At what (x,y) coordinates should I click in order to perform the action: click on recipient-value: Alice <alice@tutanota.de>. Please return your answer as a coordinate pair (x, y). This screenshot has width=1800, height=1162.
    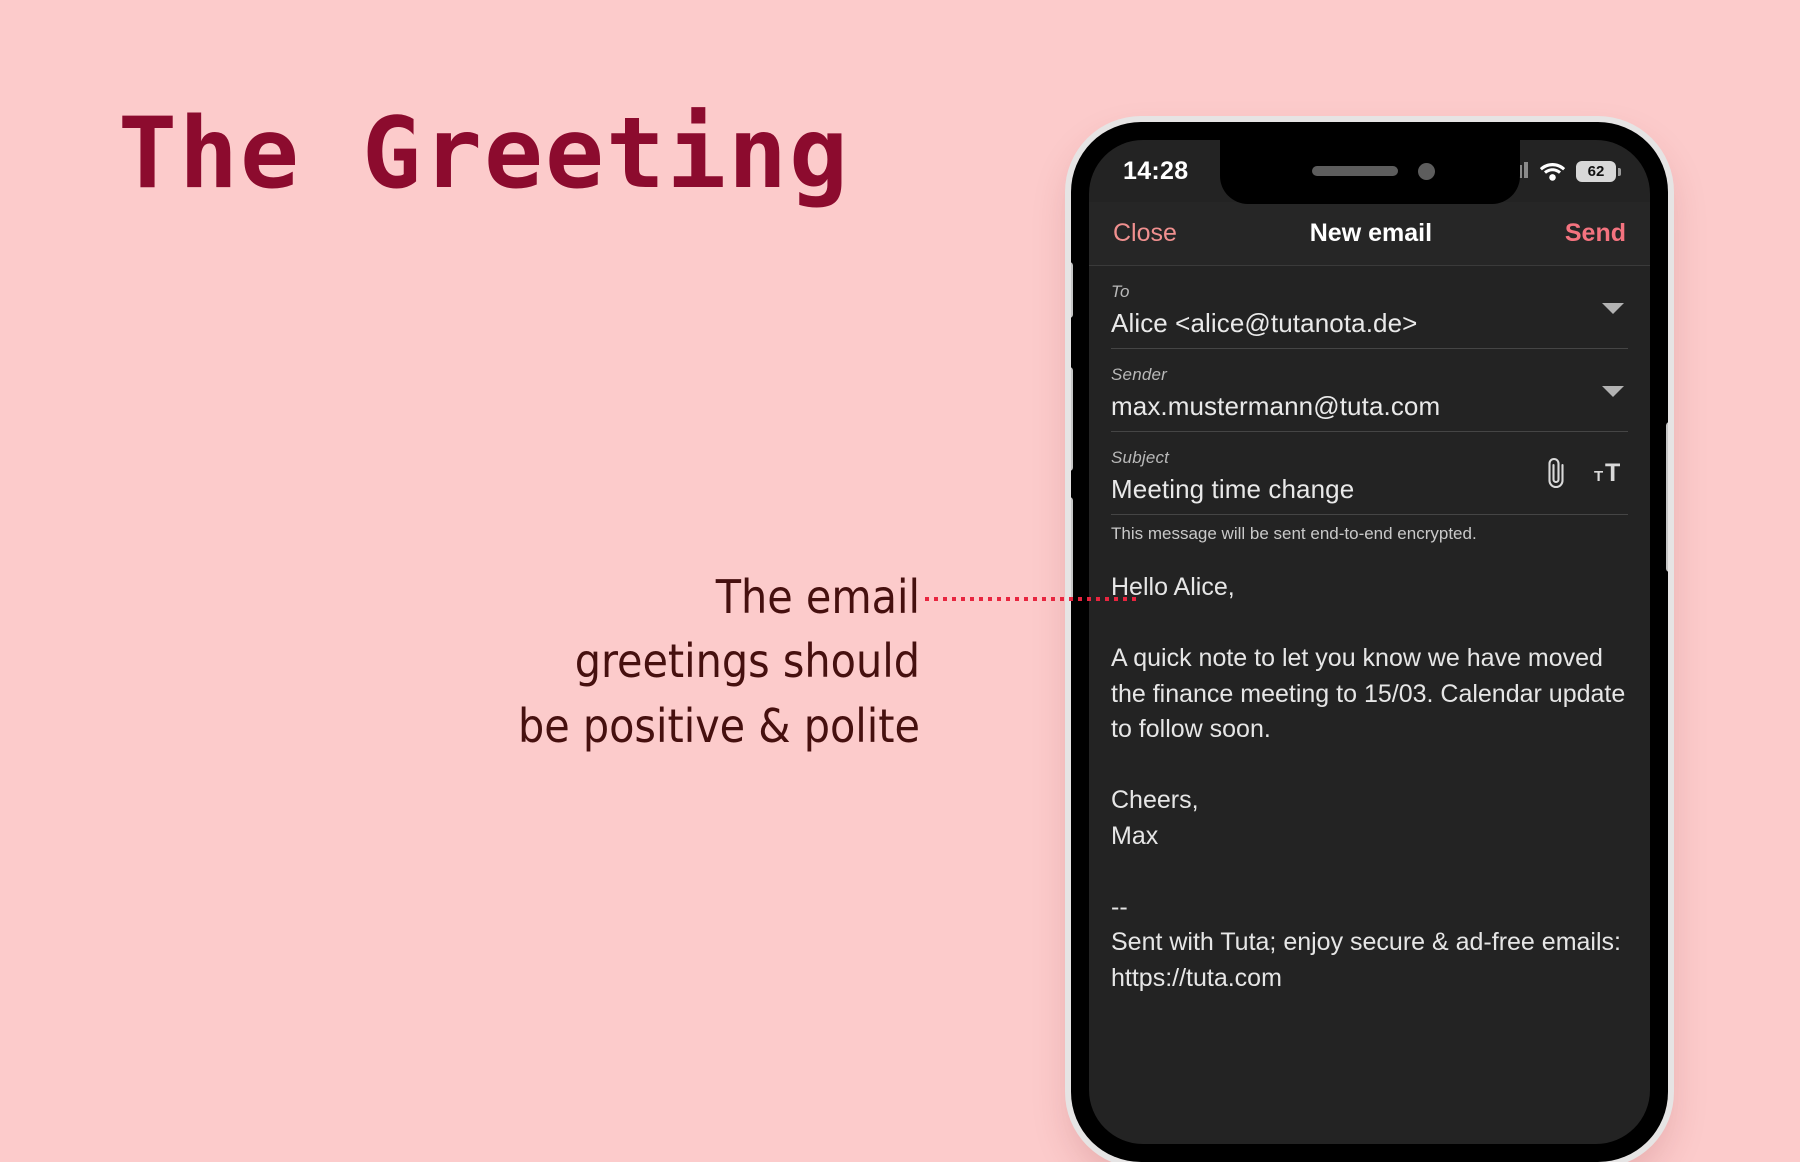
    Looking at the image, I should click on (1369, 323).